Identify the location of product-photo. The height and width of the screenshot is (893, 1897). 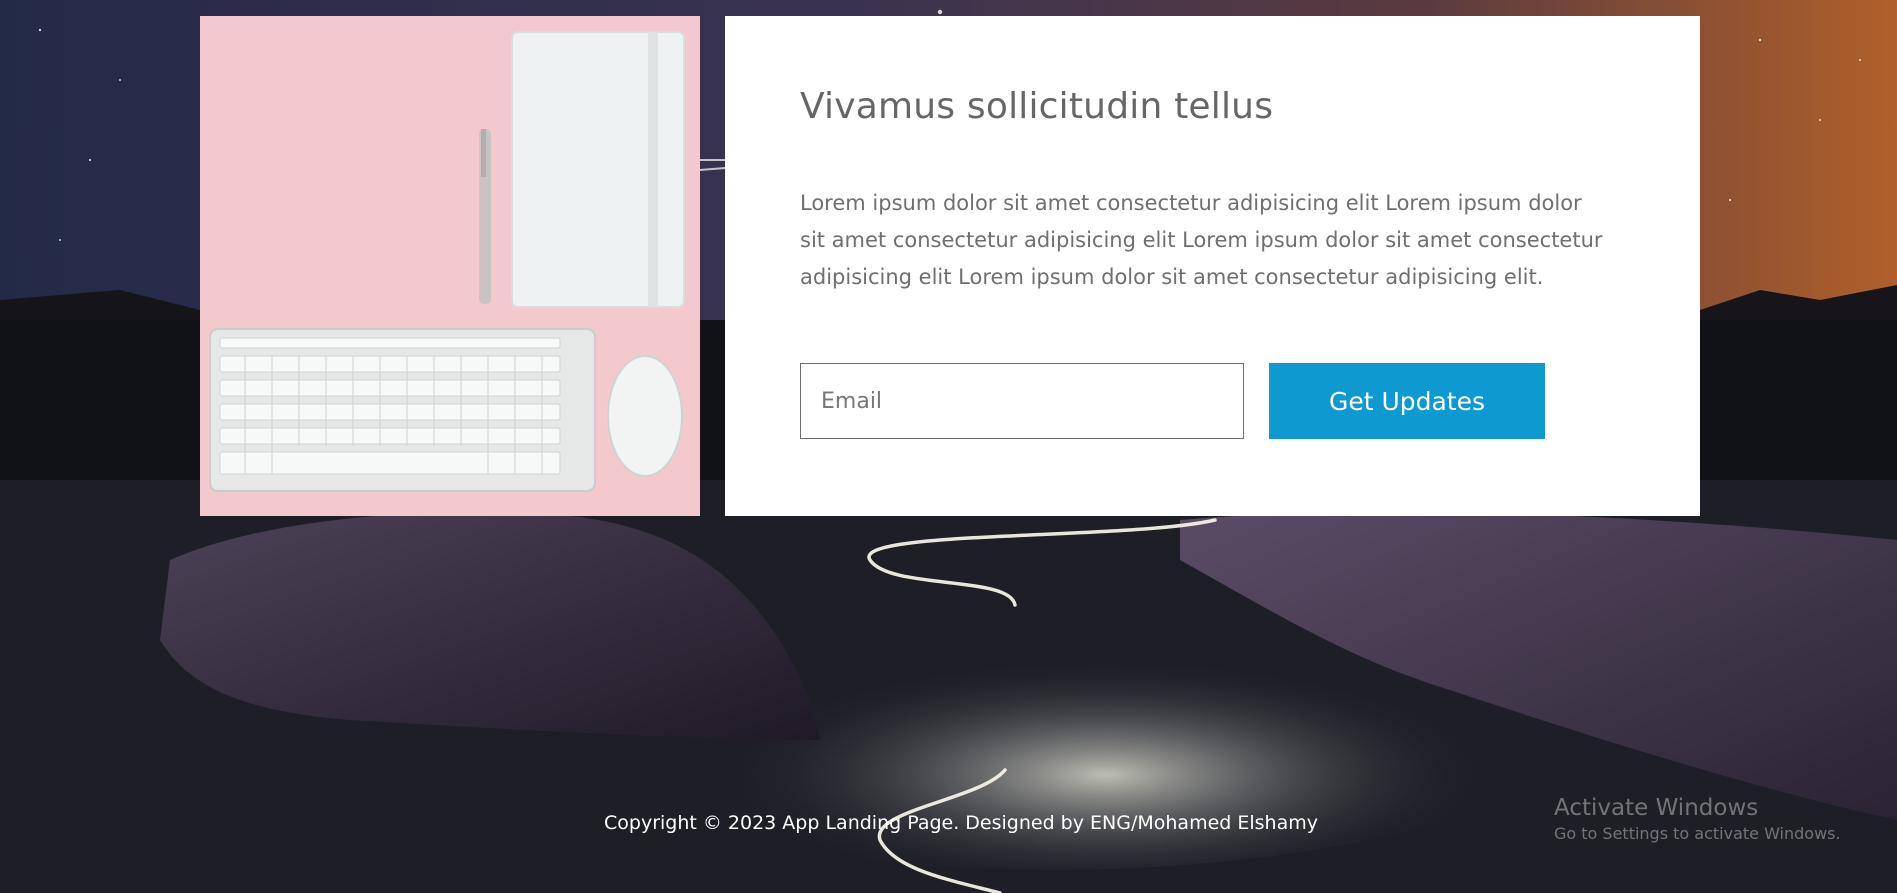
(450, 266).